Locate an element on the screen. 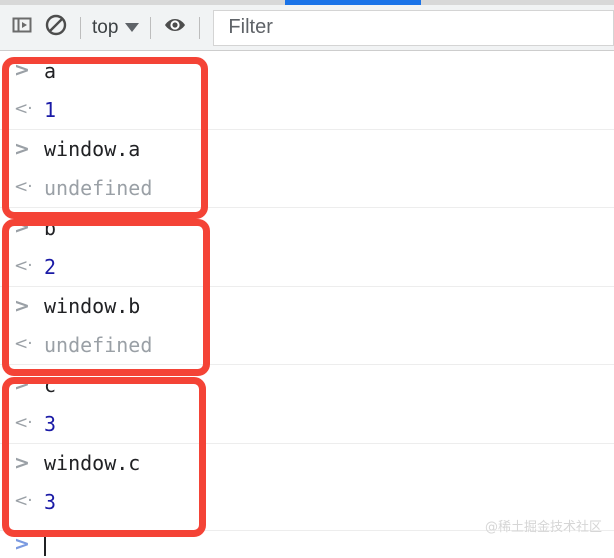 The image size is (614, 558). console-result-row: <· 2 is located at coordinates (307, 266).